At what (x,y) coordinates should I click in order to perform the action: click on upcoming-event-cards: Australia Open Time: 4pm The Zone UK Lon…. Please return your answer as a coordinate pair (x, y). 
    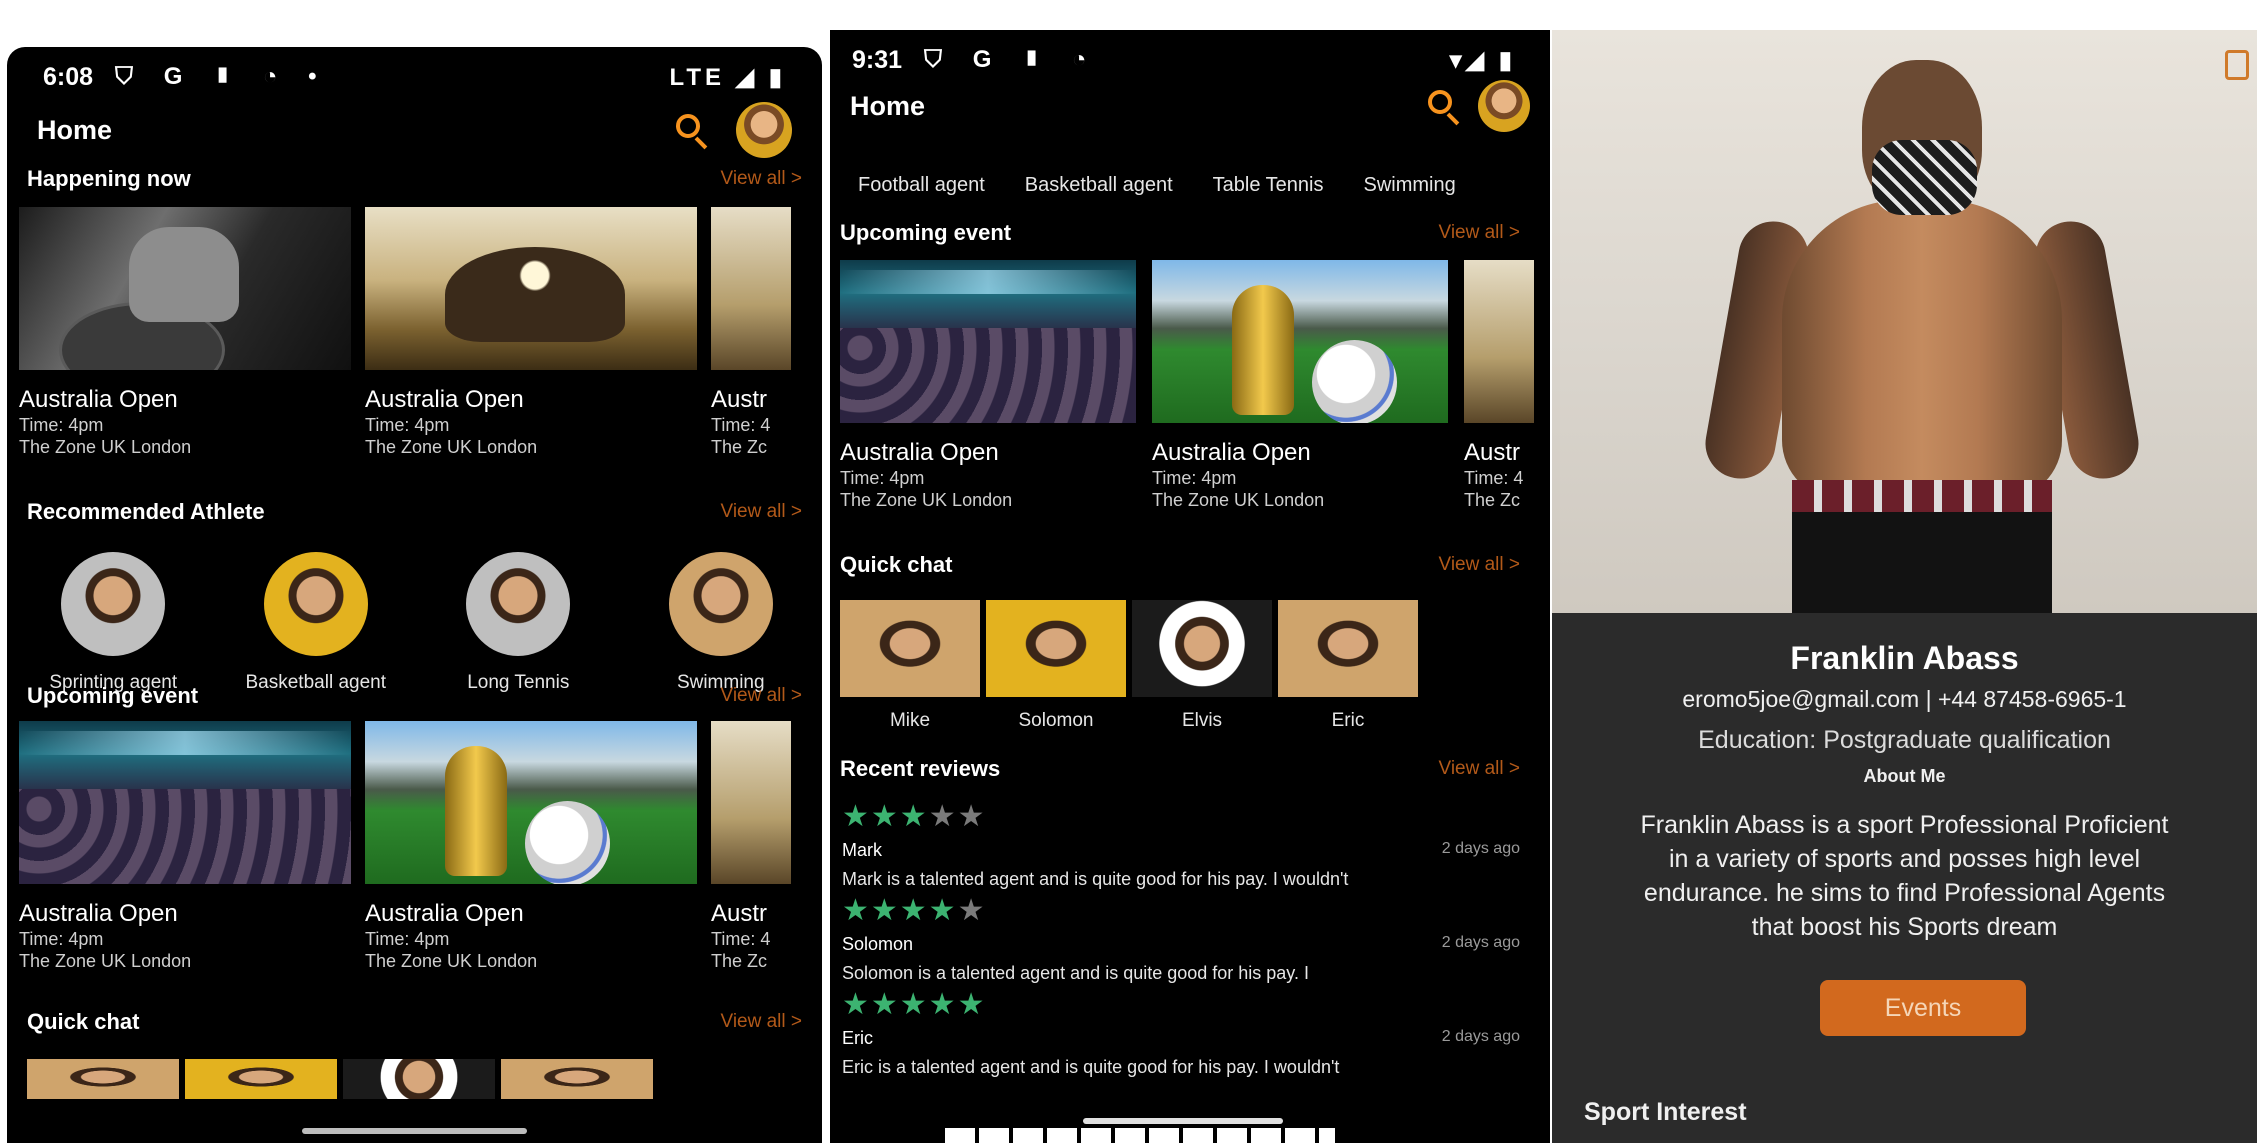
    Looking at the image, I should click on (1187, 385).